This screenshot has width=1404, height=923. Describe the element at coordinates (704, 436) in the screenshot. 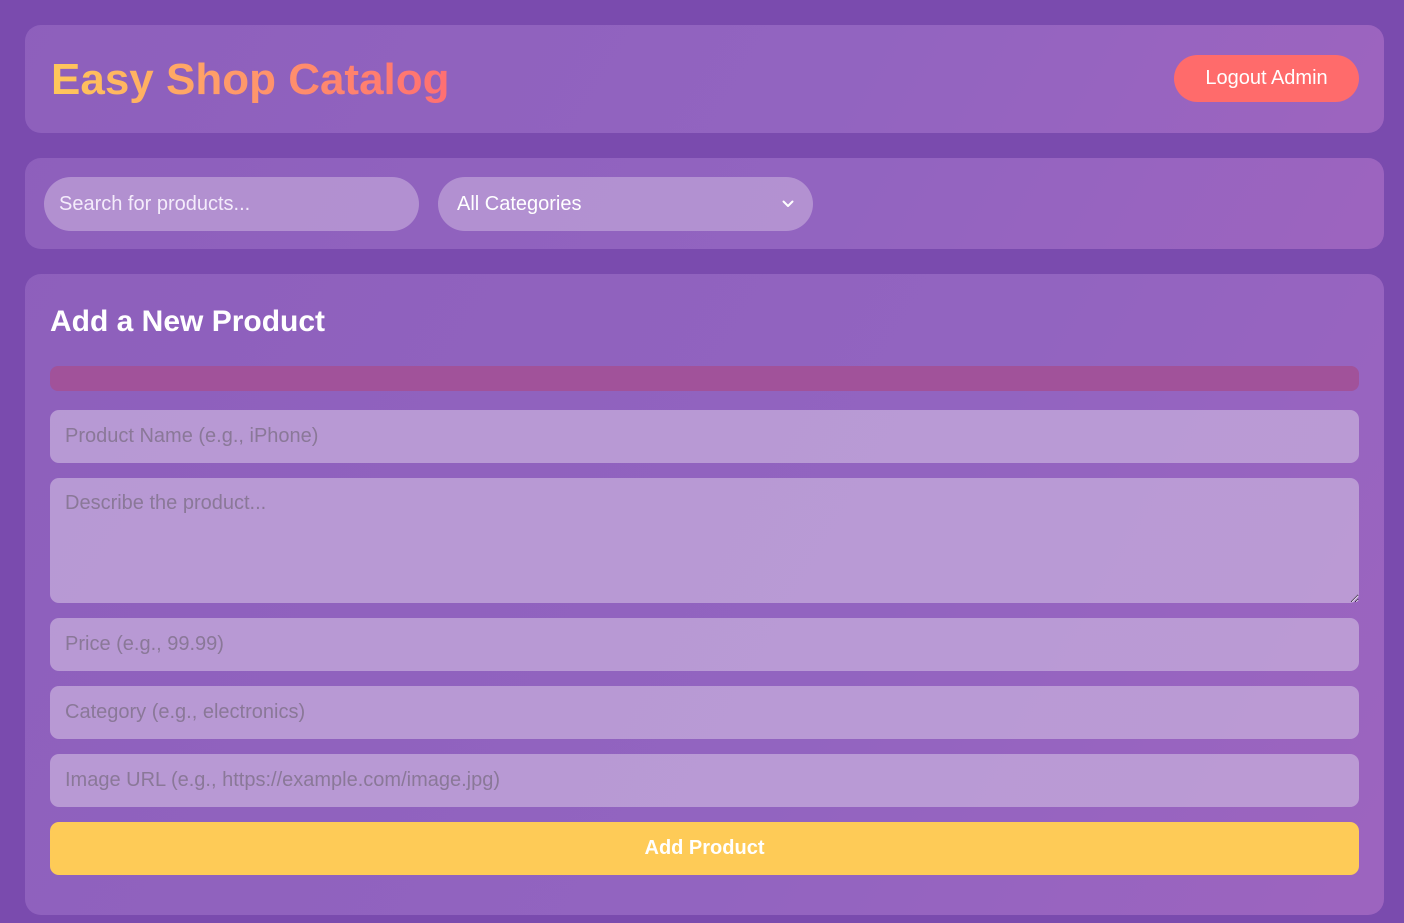

I see `product-name-input` at that location.